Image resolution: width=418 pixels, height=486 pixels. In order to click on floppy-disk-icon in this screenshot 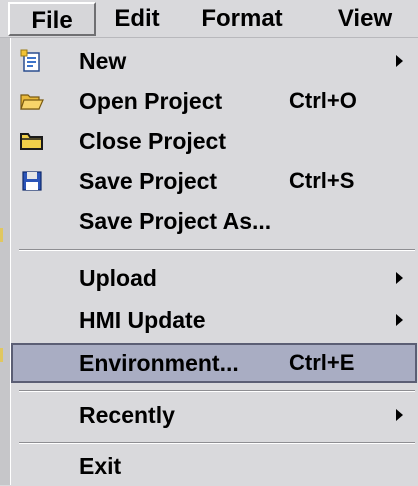, I will do `click(32, 181)`.